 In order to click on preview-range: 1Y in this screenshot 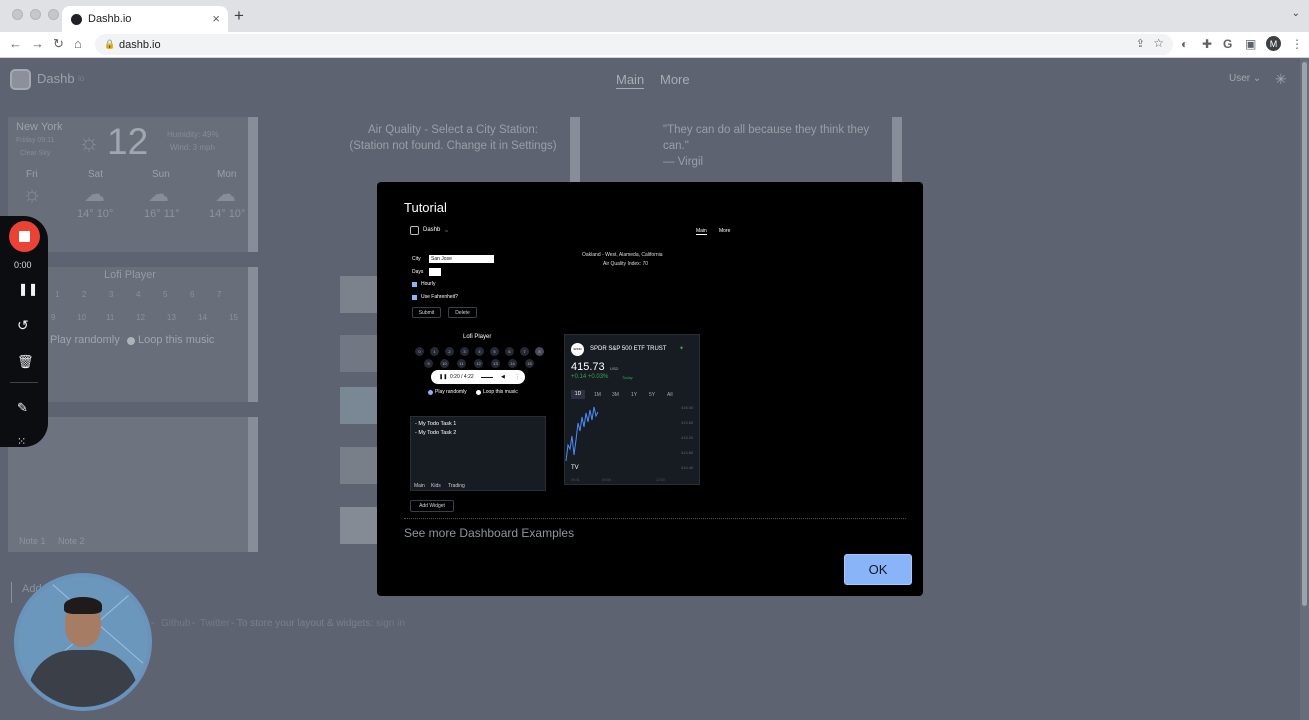, I will do `click(634, 395)`.